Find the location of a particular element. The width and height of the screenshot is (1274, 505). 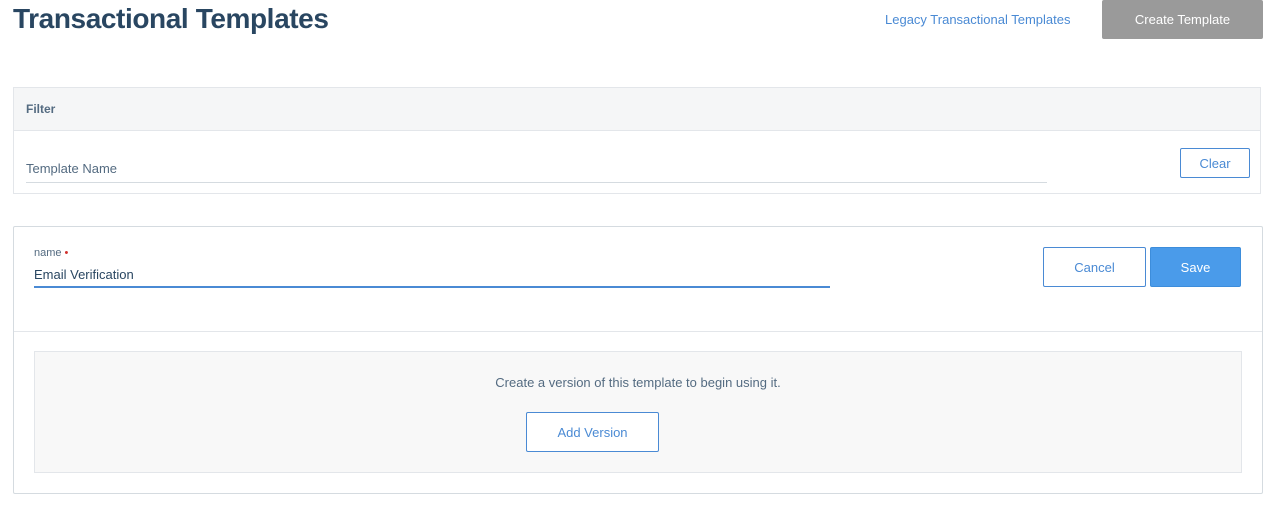

name-field-label: name • is located at coordinates (51, 253).